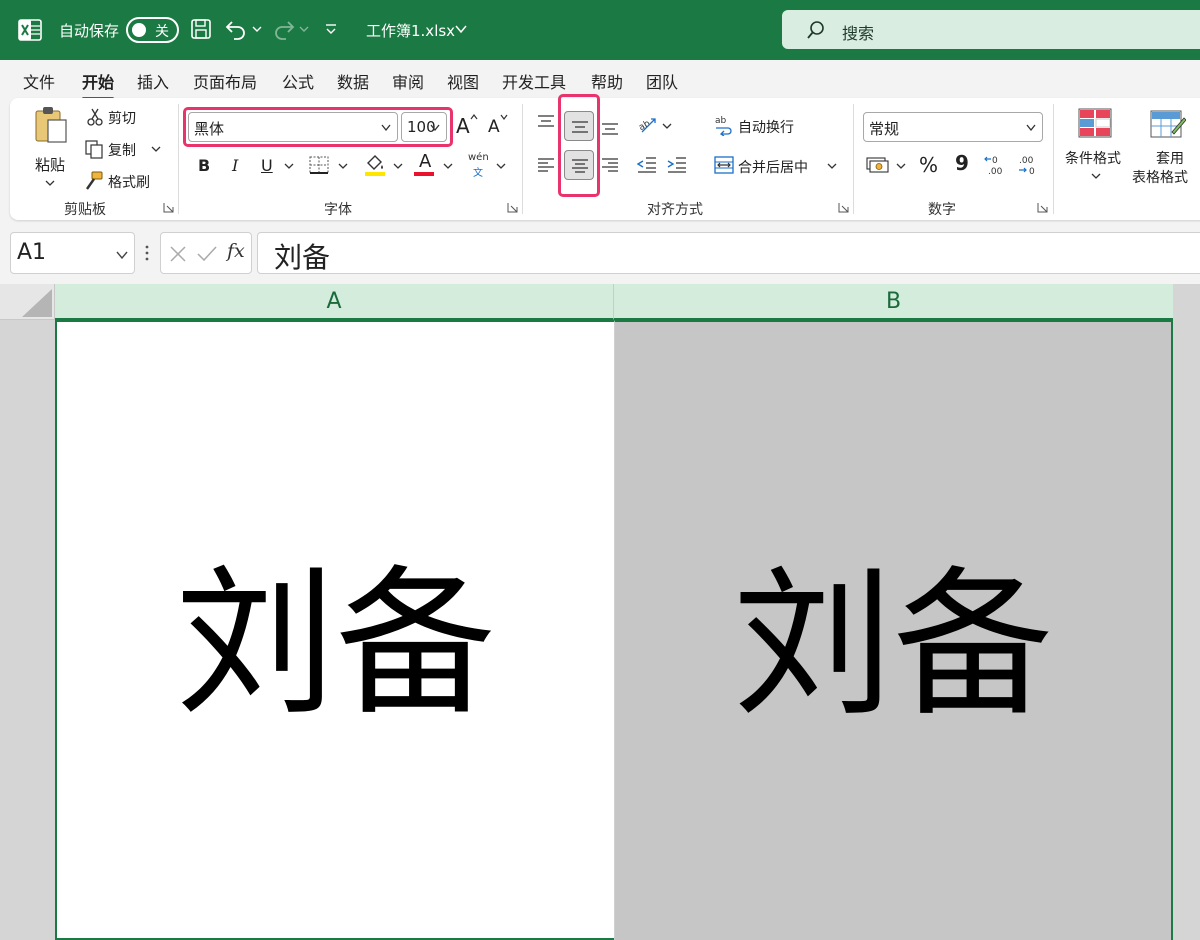 The height and width of the screenshot is (940, 1200). What do you see at coordinates (94, 149) in the screenshot?
I see `copy-icon` at bounding box center [94, 149].